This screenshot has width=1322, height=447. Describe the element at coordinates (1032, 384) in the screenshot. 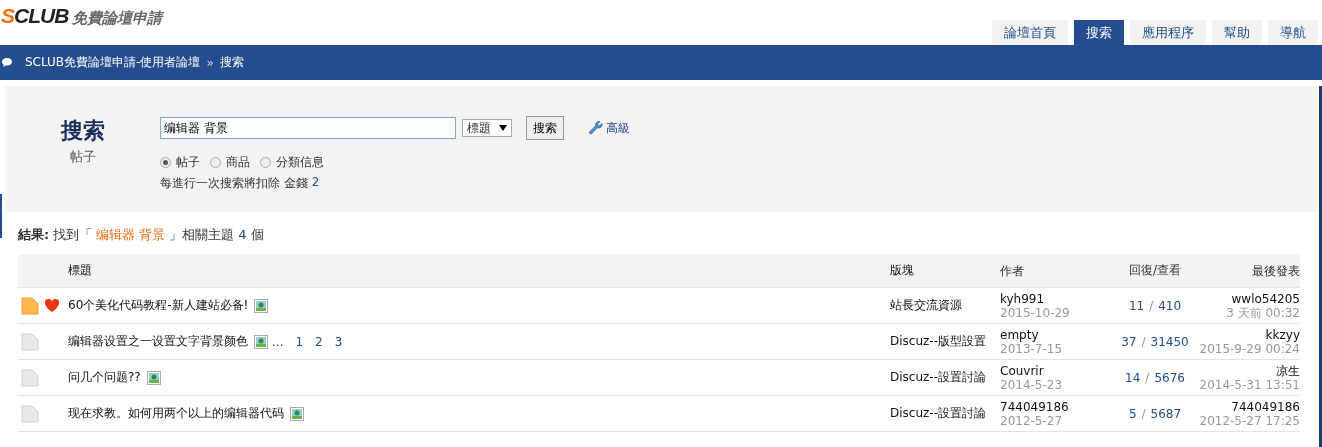

I see `post-date: 2014-5-23` at that location.